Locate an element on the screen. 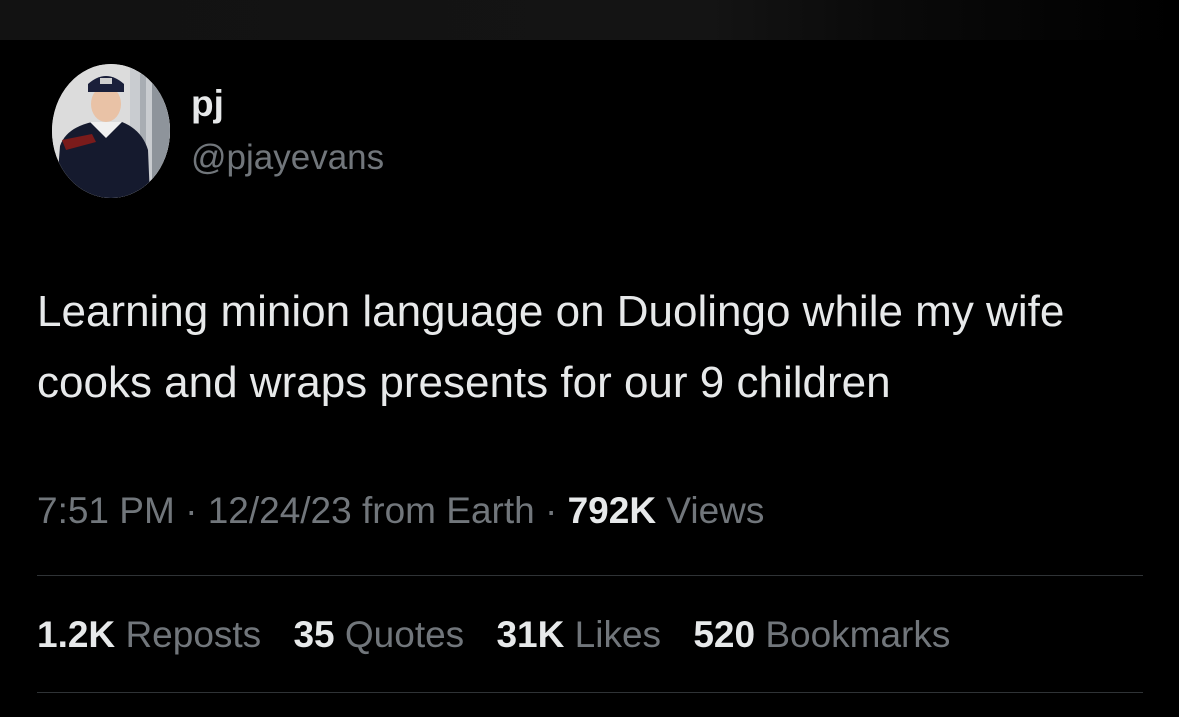 This screenshot has width=1179, height=717. bookmarks-count: 520 is located at coordinates (724, 634).